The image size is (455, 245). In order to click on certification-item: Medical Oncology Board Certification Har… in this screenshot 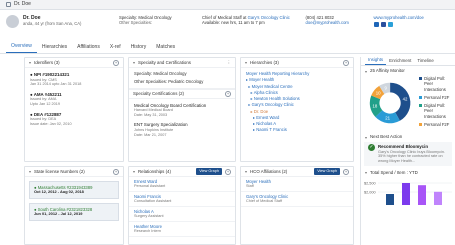, I will do `click(170, 109)`.